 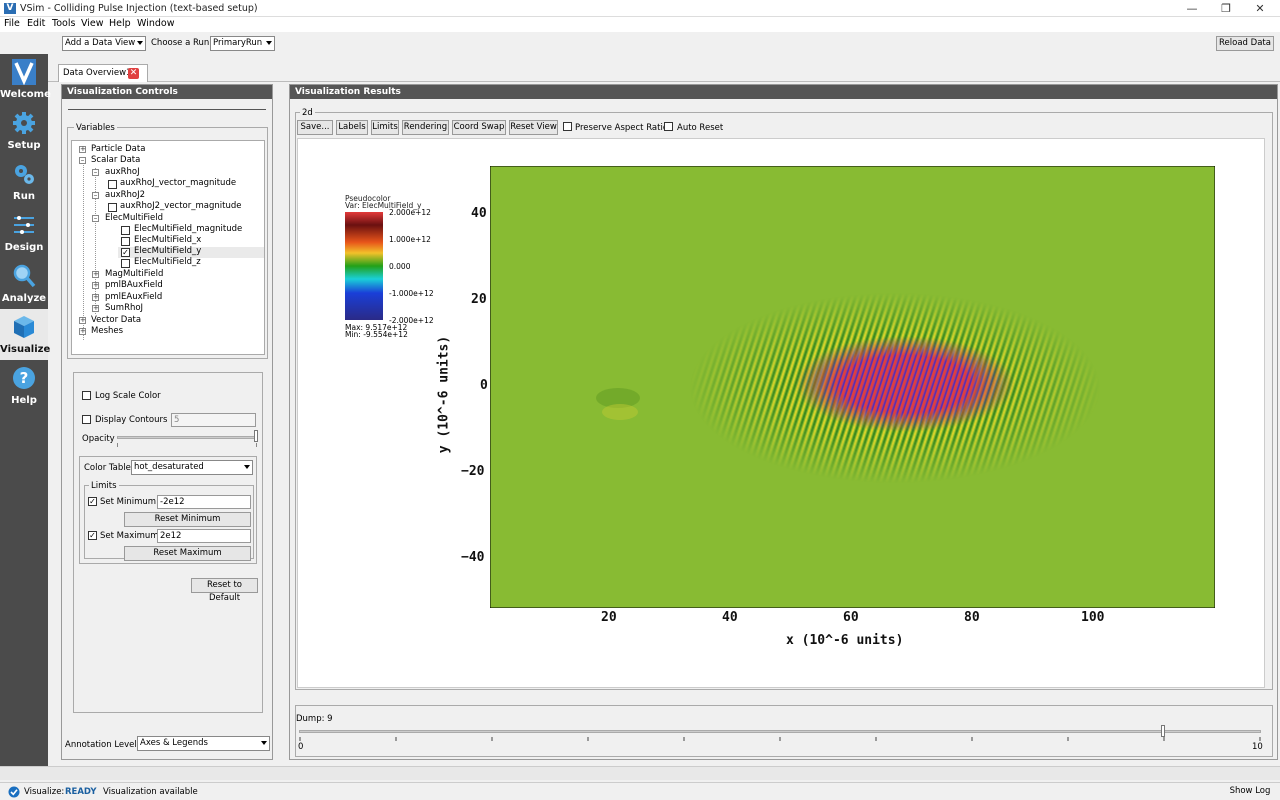 What do you see at coordinates (63, 23) in the screenshot?
I see `menu-tools: Tools` at bounding box center [63, 23].